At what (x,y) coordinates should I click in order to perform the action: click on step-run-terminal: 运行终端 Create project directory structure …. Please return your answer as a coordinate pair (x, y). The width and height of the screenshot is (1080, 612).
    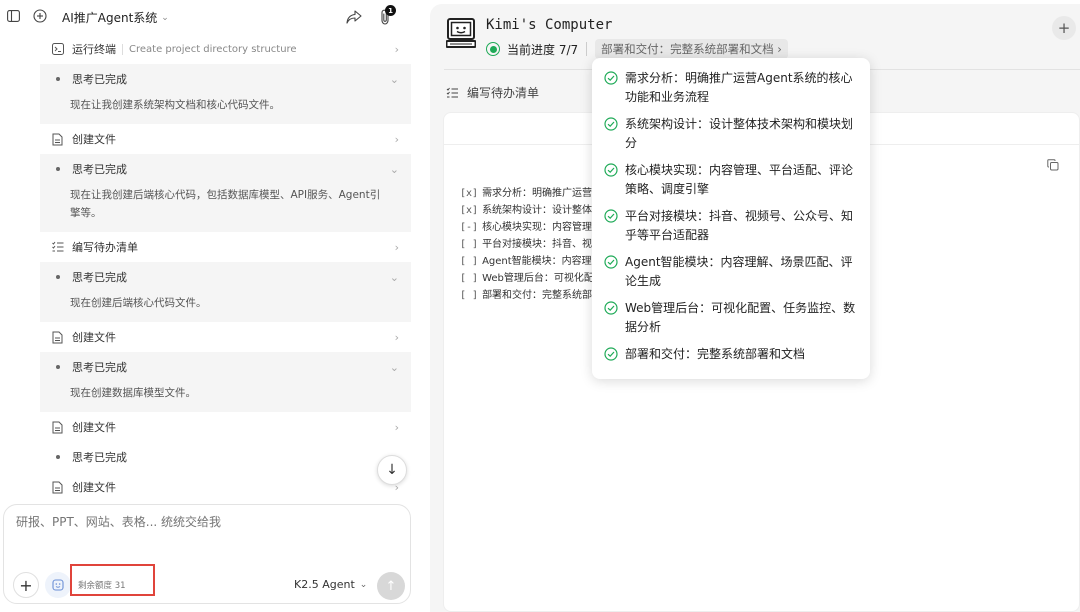
    Looking at the image, I should click on (225, 49).